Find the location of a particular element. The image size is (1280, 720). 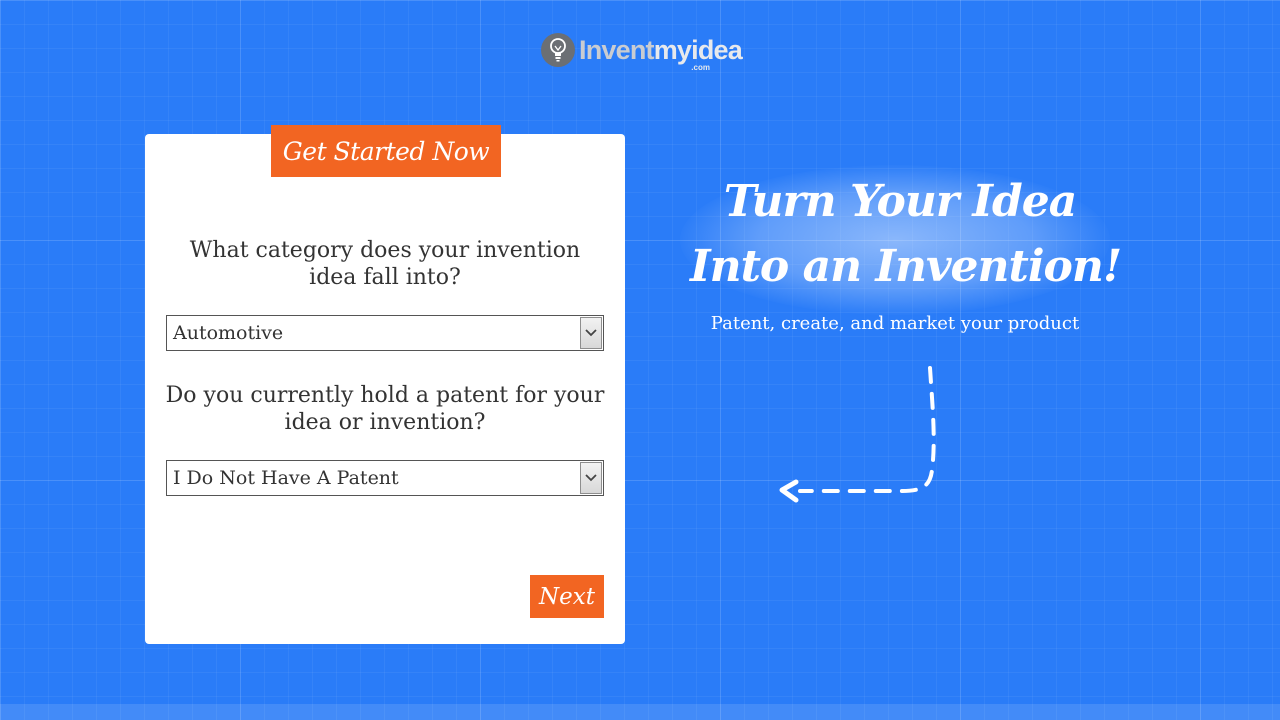

logo: Inventmyidea .com is located at coordinates (642, 51).